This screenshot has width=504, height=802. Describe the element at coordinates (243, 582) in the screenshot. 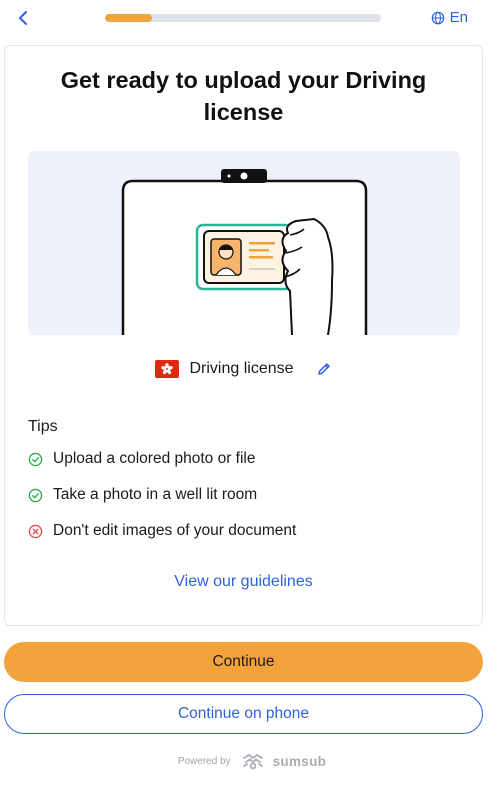

I see `view-guidelines-link: View our guidelines` at that location.